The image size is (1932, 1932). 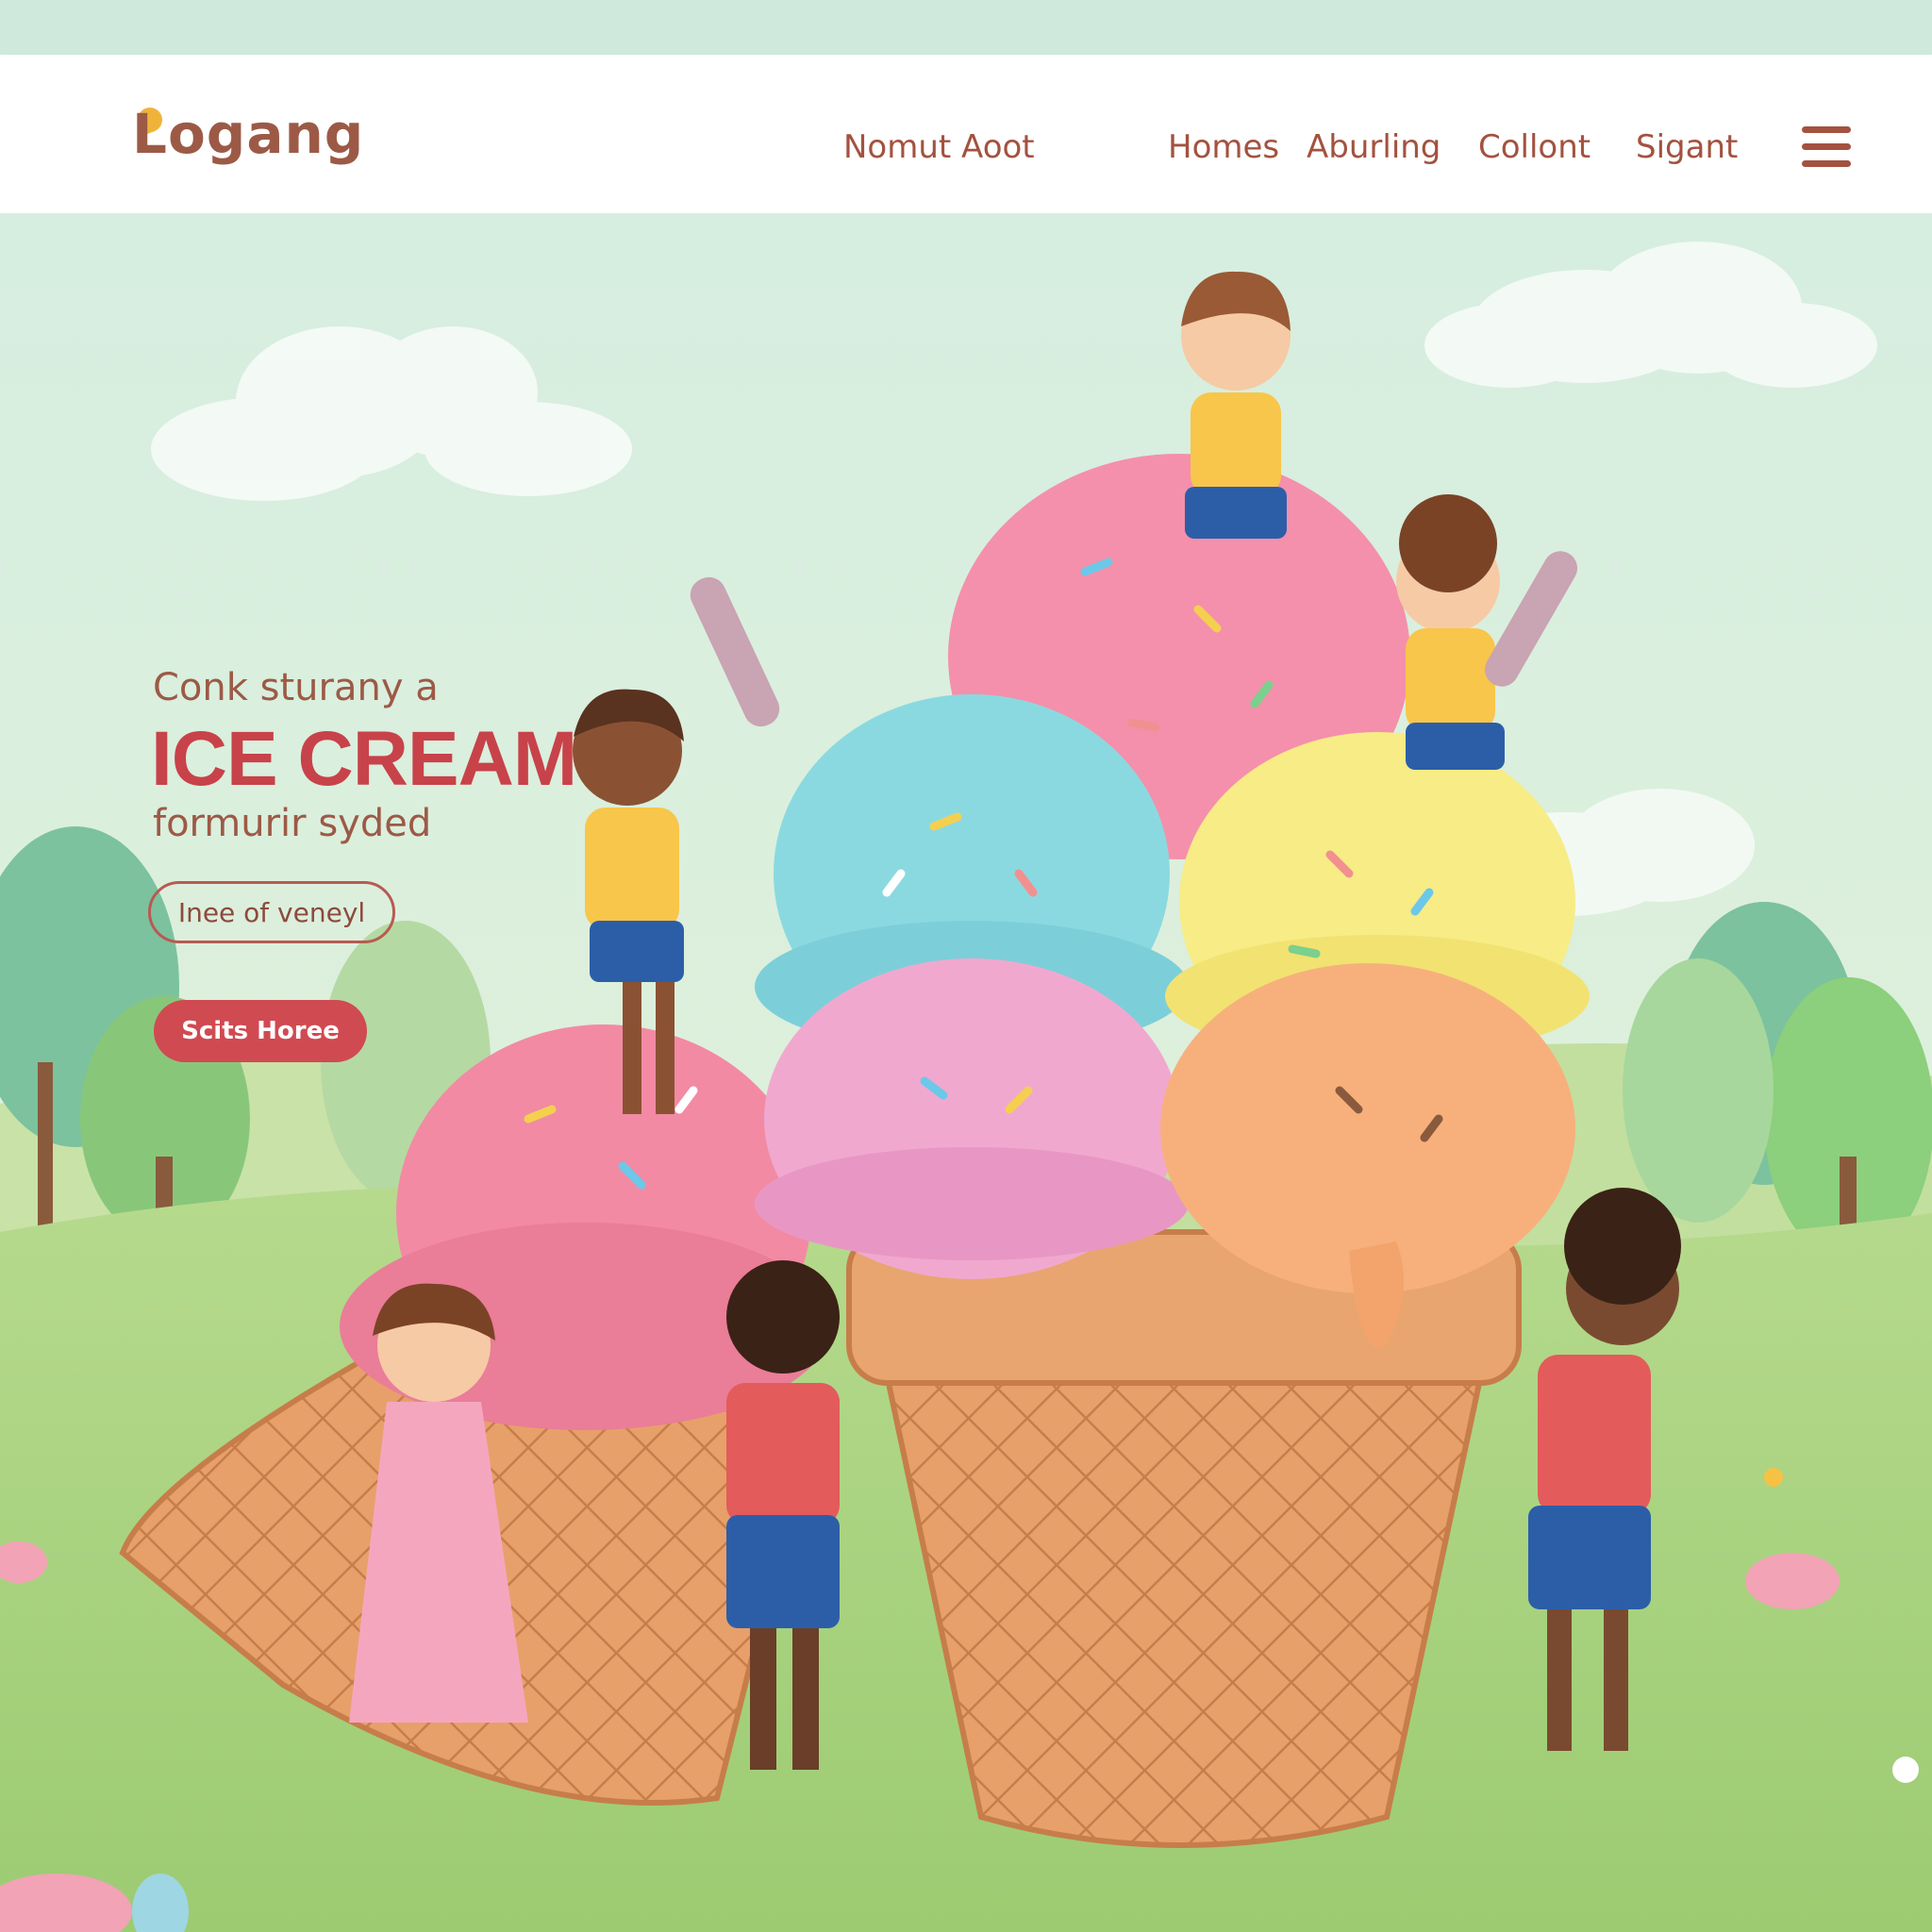 What do you see at coordinates (1236, 405) in the screenshot?
I see `child-top` at bounding box center [1236, 405].